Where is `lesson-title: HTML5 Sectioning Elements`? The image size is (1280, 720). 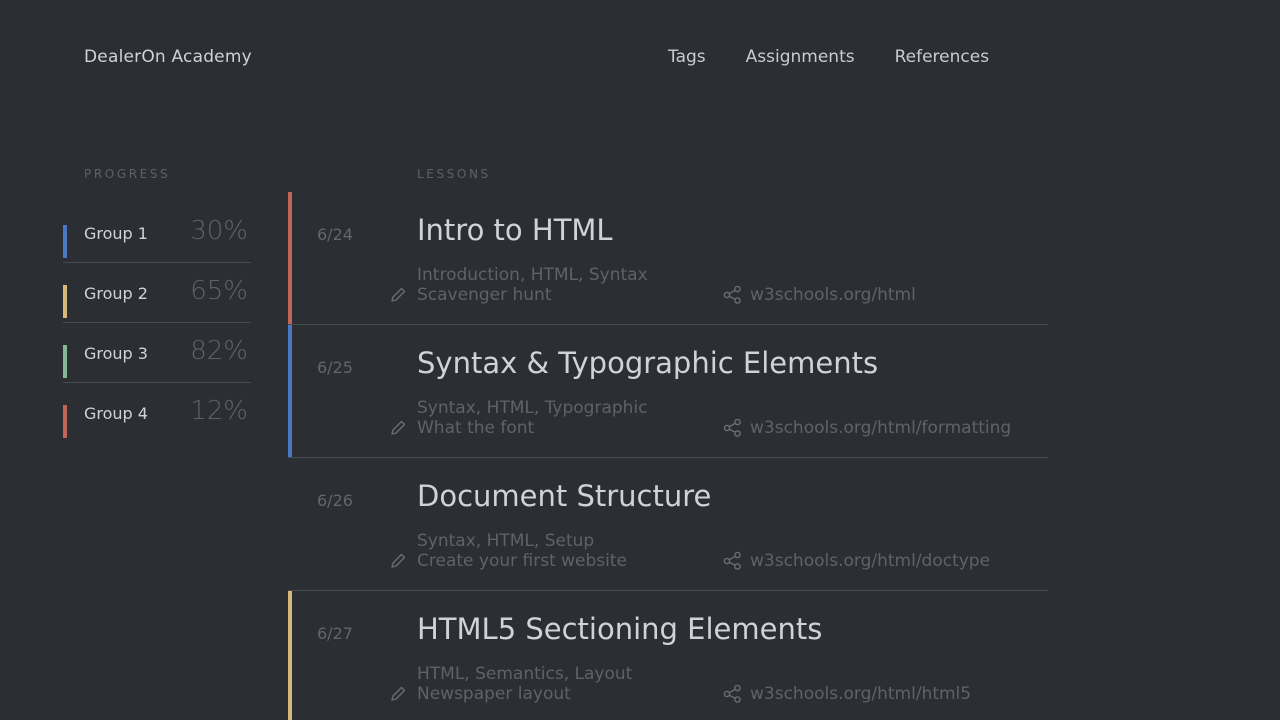
lesson-title: HTML5 Sectioning Elements is located at coordinates (619, 629).